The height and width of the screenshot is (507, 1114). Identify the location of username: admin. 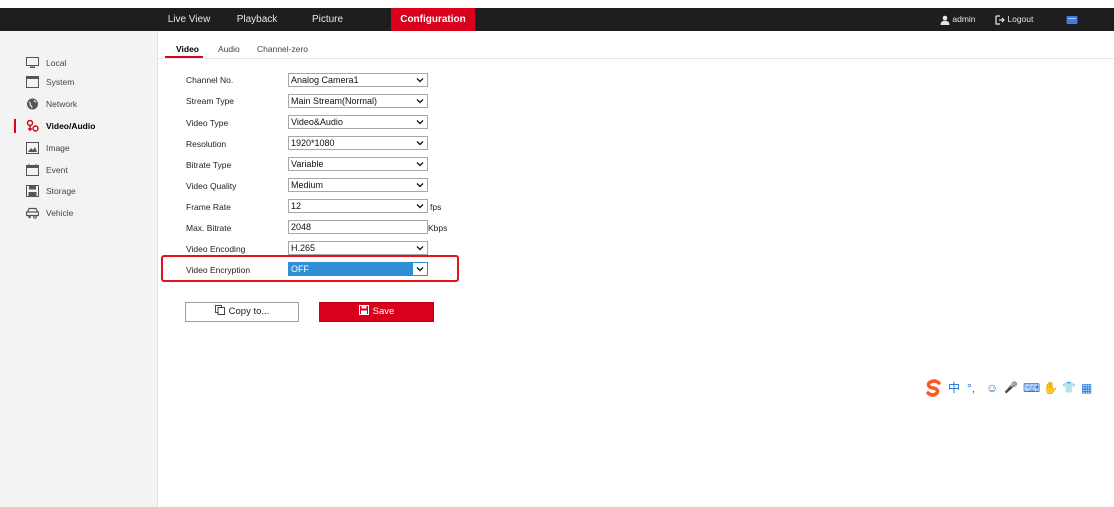
(964, 19).